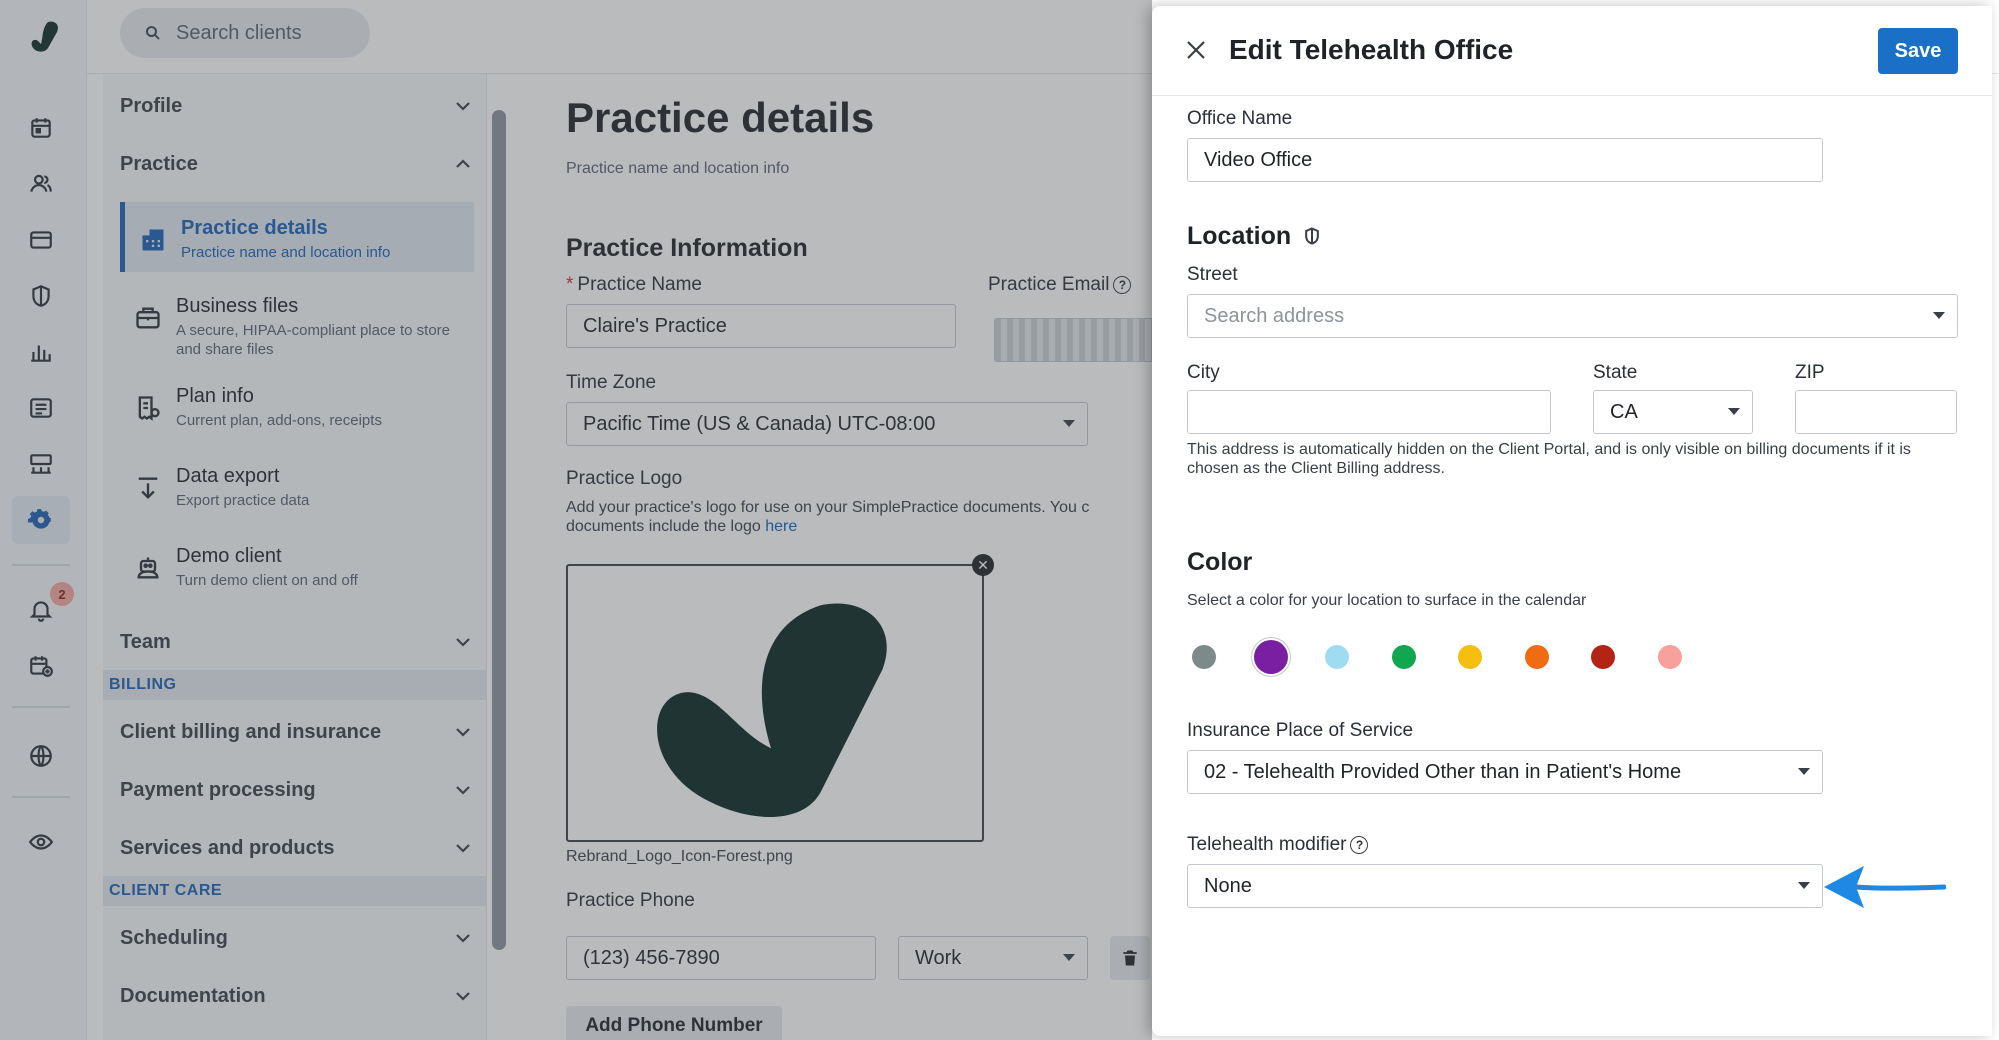 Image resolution: width=1999 pixels, height=1040 pixels. What do you see at coordinates (1615, 372) in the screenshot?
I see `state-label: State` at bounding box center [1615, 372].